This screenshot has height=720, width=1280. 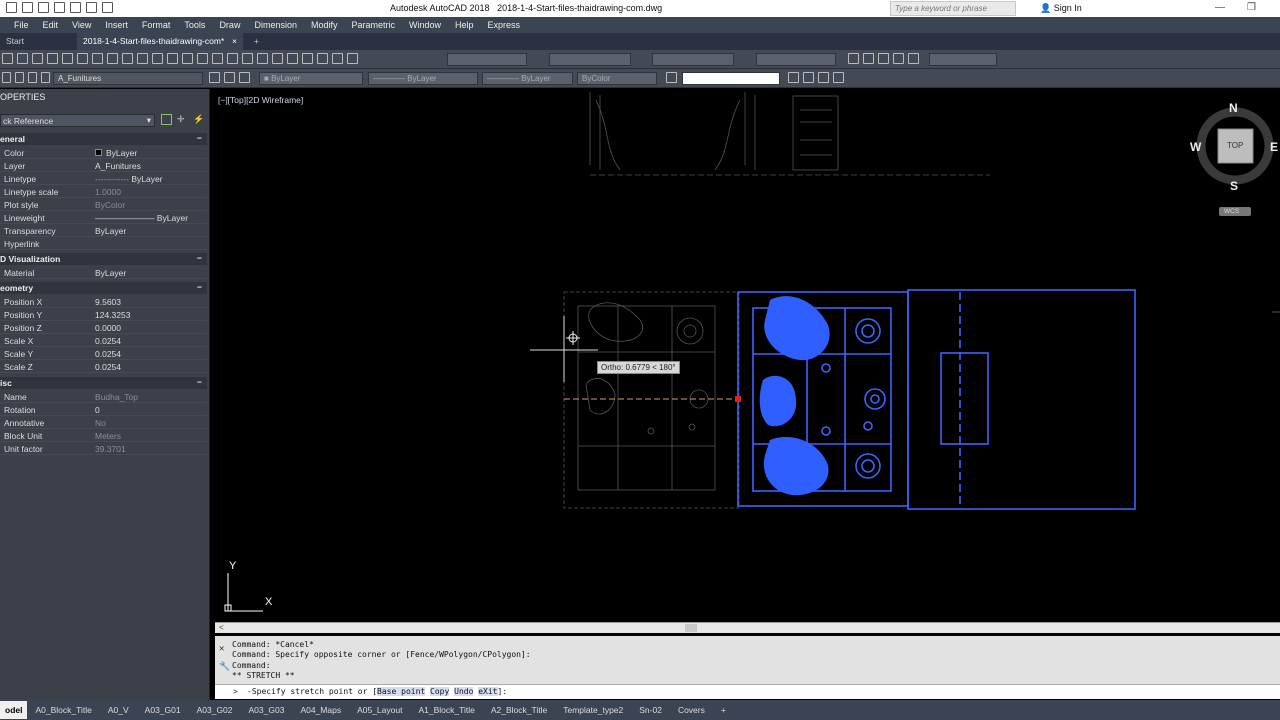 I want to click on copy-icon, so click(x=112, y=58).